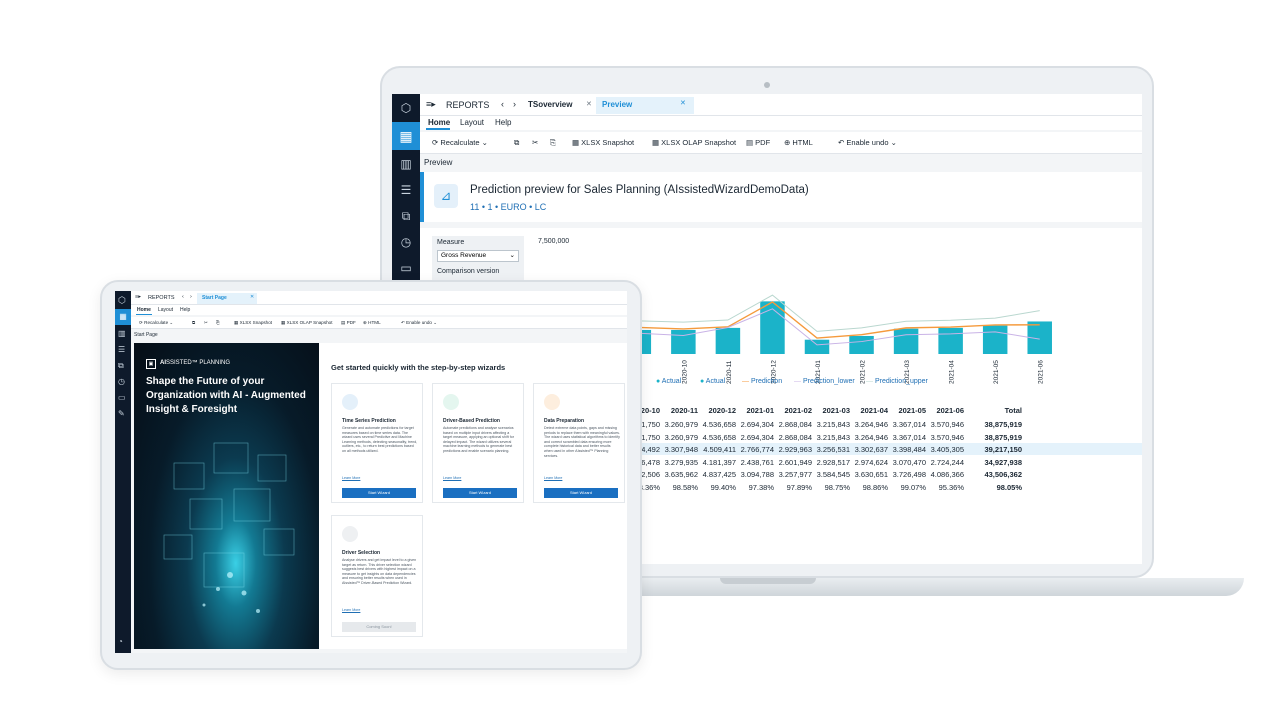 This screenshot has width=1280, height=720. What do you see at coordinates (1003, 449) in the screenshot?
I see `table-cell: 39,217,150` at bounding box center [1003, 449].